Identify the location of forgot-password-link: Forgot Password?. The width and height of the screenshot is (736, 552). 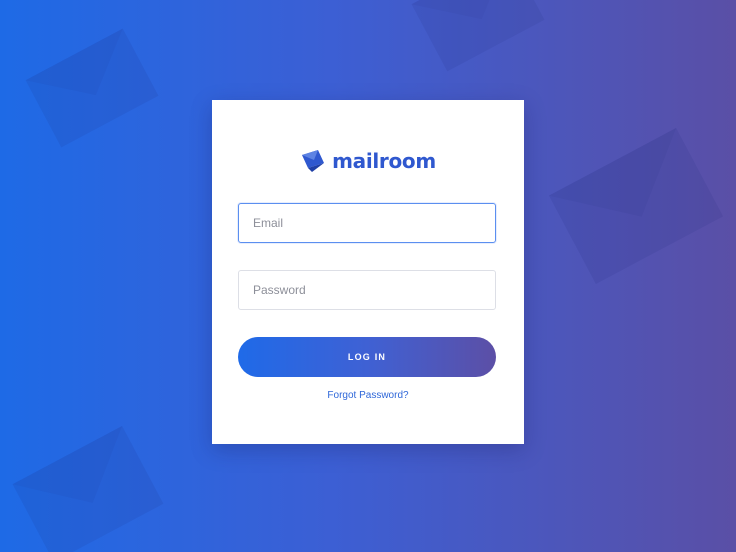
(368, 395).